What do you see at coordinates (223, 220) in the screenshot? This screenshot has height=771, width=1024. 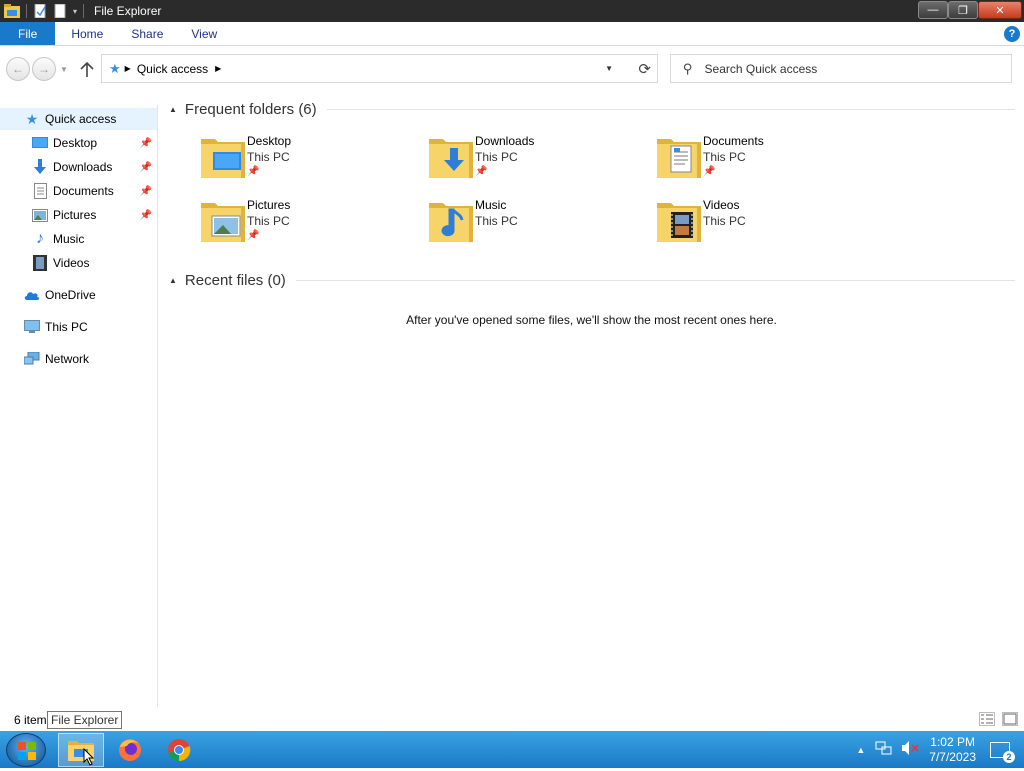 I see `pictures-folder-icon` at bounding box center [223, 220].